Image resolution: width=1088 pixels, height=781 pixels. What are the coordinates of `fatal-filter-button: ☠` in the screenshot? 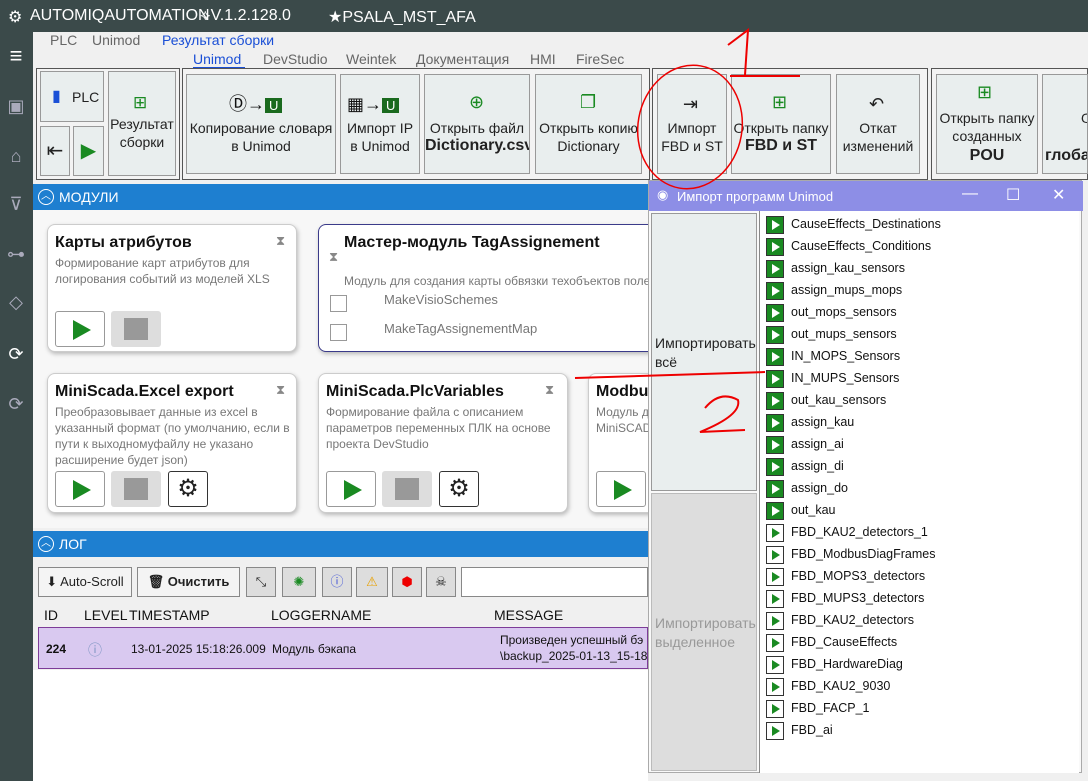 It's located at (441, 582).